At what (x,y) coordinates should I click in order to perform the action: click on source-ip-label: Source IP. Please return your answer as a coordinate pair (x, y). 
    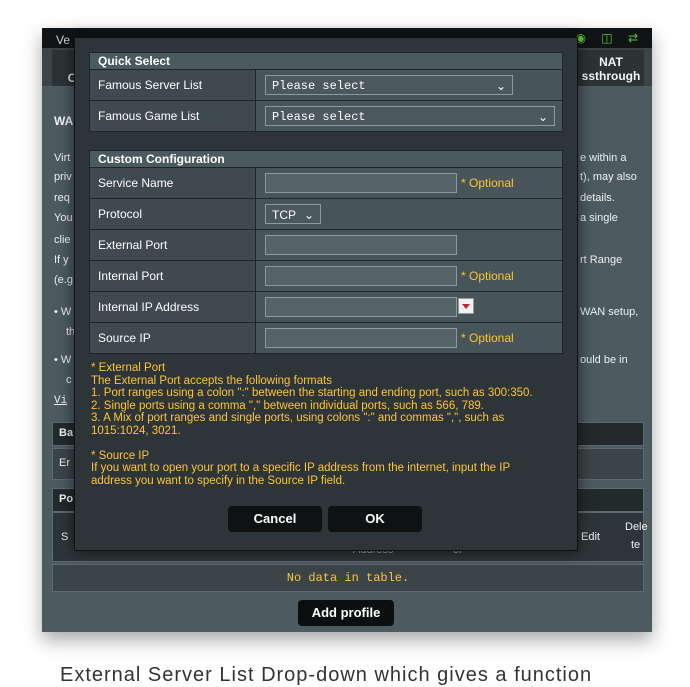
    Looking at the image, I should click on (173, 338).